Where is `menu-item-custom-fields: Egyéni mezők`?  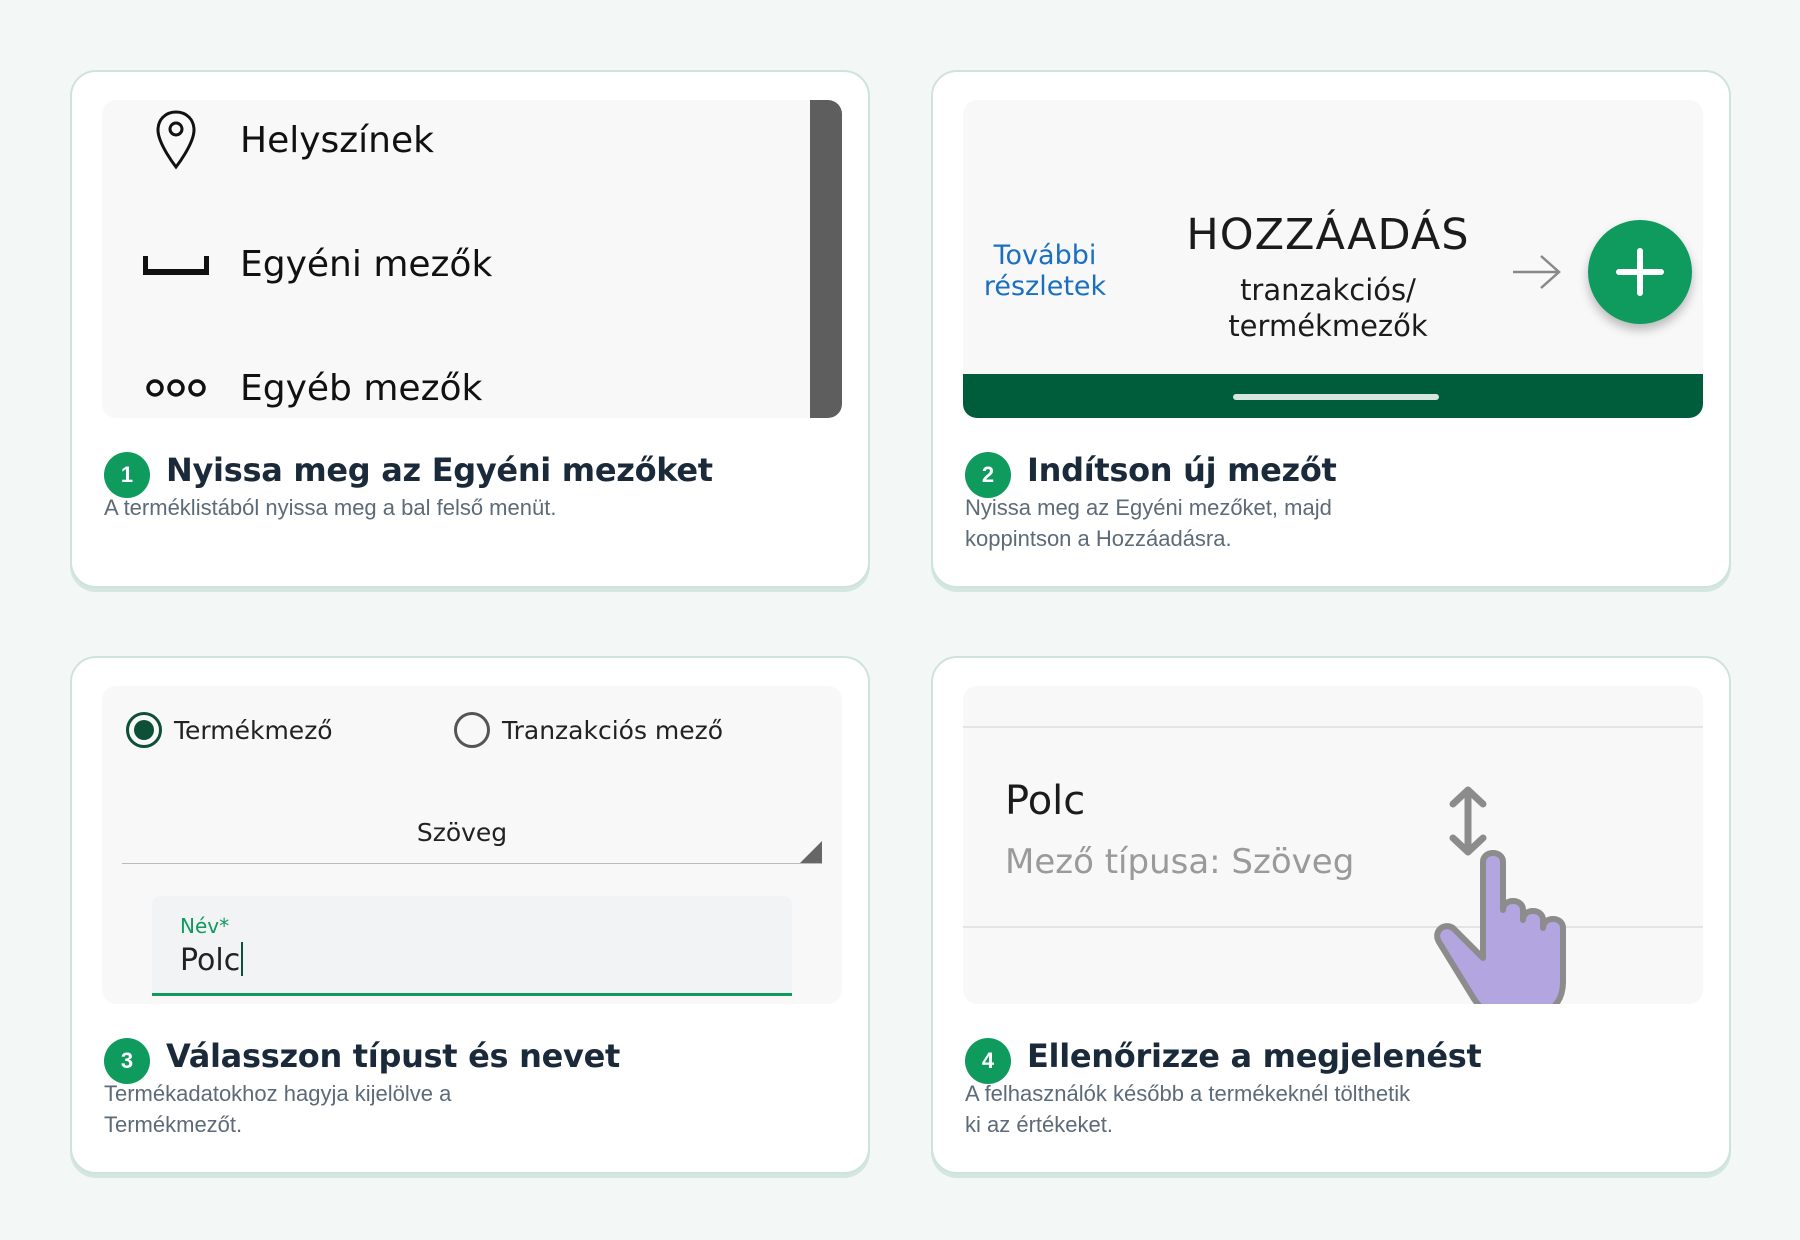
menu-item-custom-fields: Egyéni mezők is located at coordinates (297, 264).